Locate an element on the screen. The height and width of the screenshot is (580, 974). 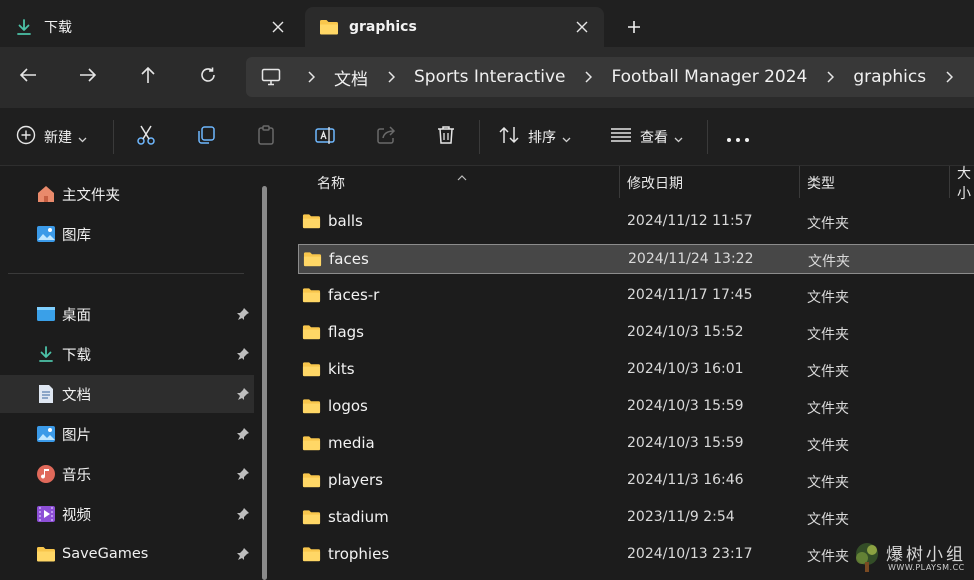
tab-graphics: graphics is located at coordinates (454, 27).